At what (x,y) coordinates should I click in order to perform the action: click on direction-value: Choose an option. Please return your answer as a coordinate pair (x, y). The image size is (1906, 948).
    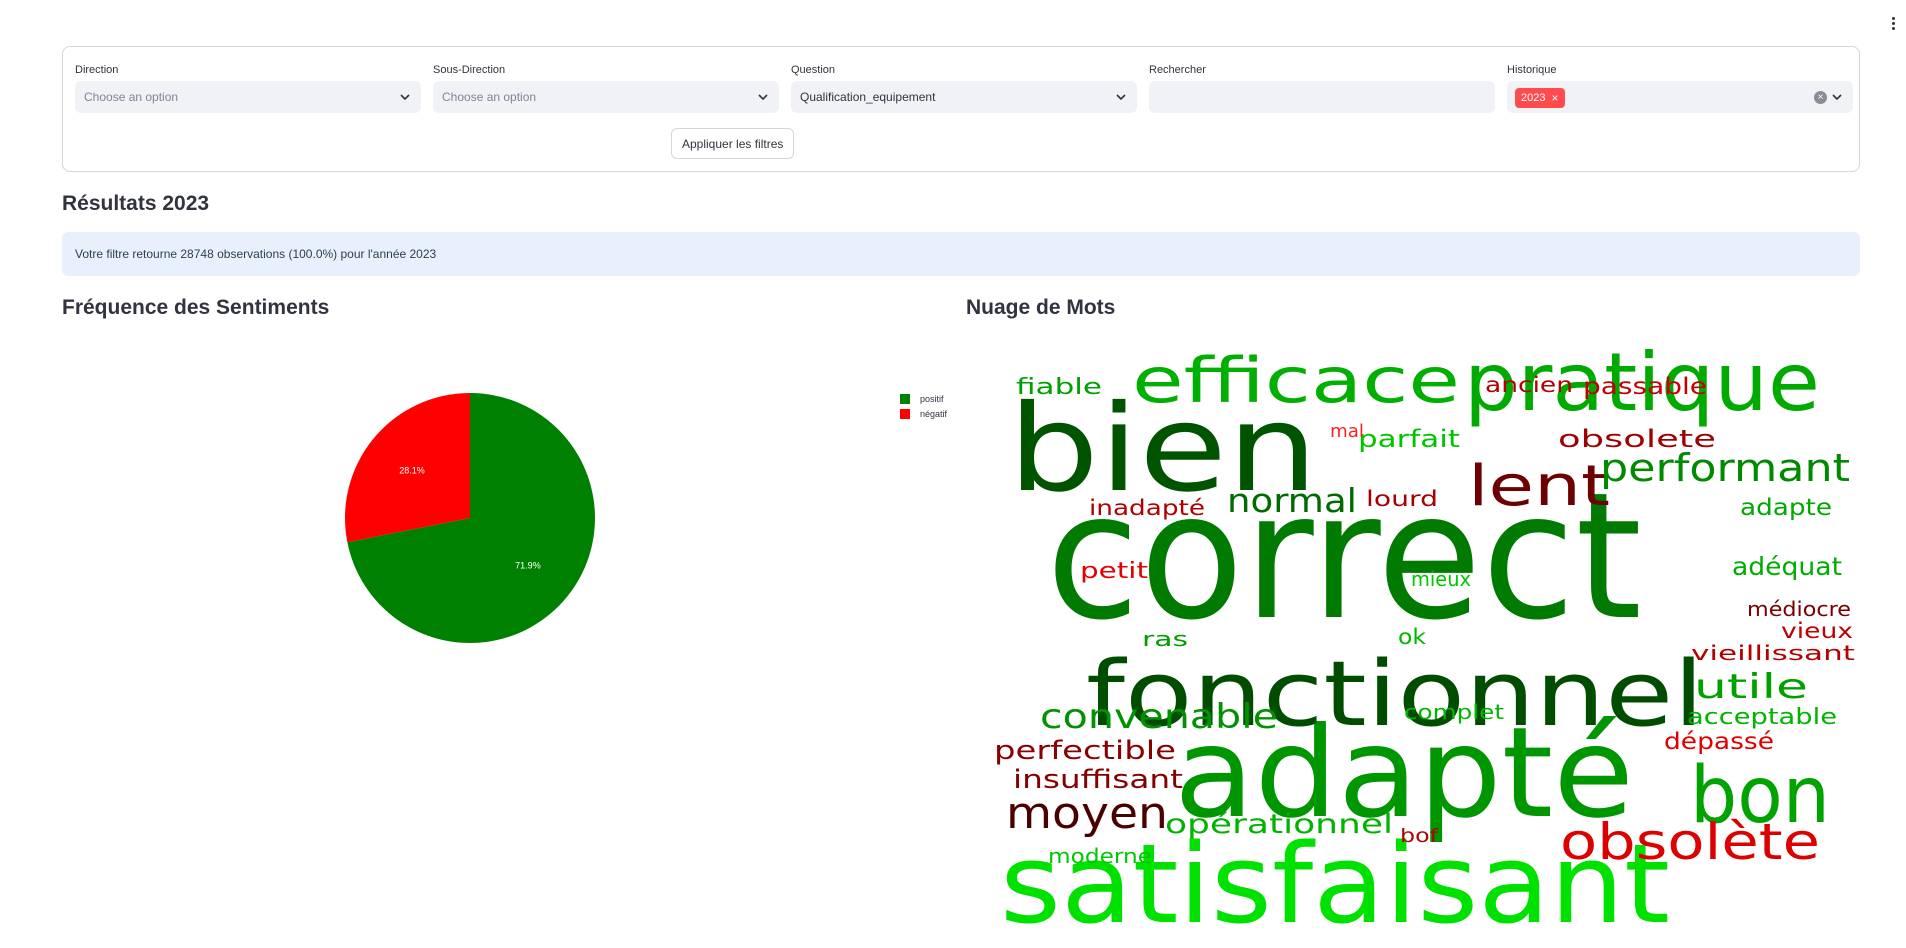
    Looking at the image, I should click on (131, 97).